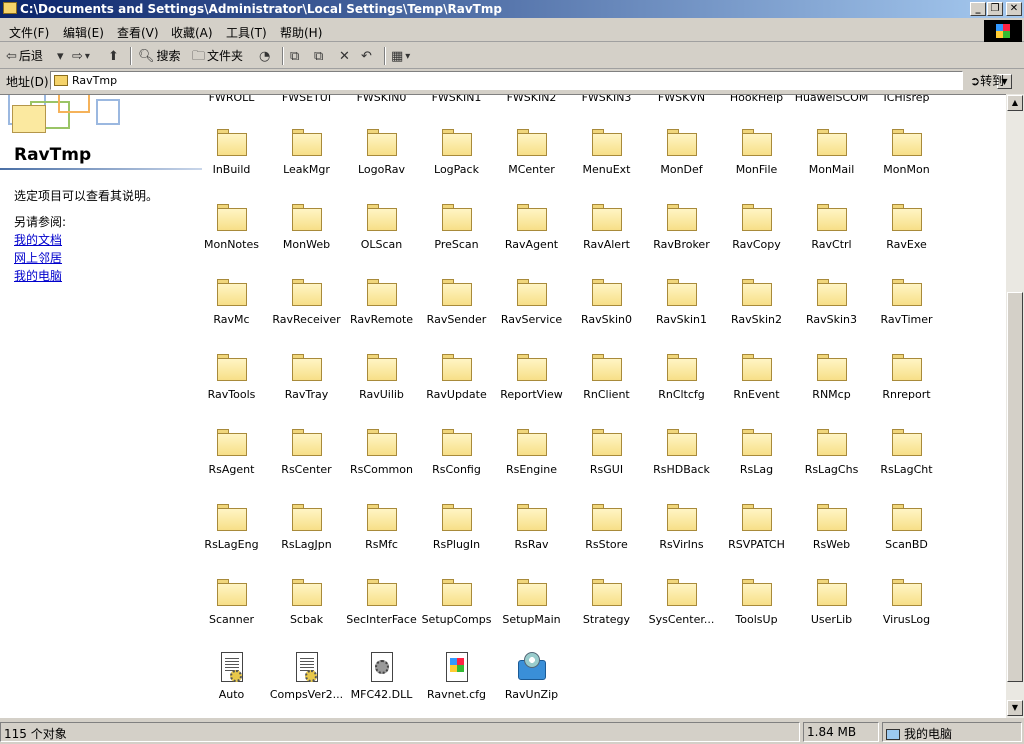 The image size is (1024, 744). I want to click on folder-item: RsLagJpn, so click(306, 538).